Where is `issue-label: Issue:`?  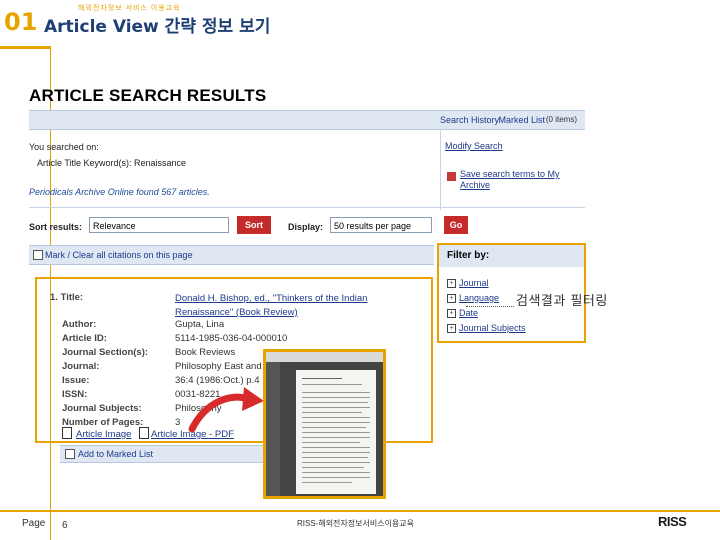 issue-label: Issue: is located at coordinates (76, 380).